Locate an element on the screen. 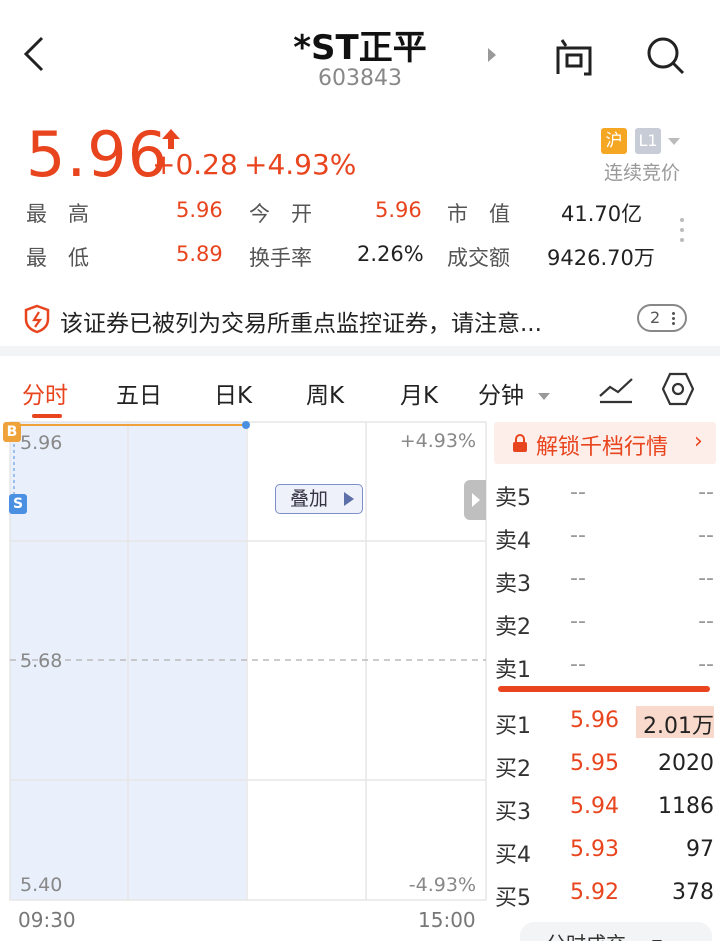  bid-row: 买5 5.92 378 is located at coordinates (605, 894).